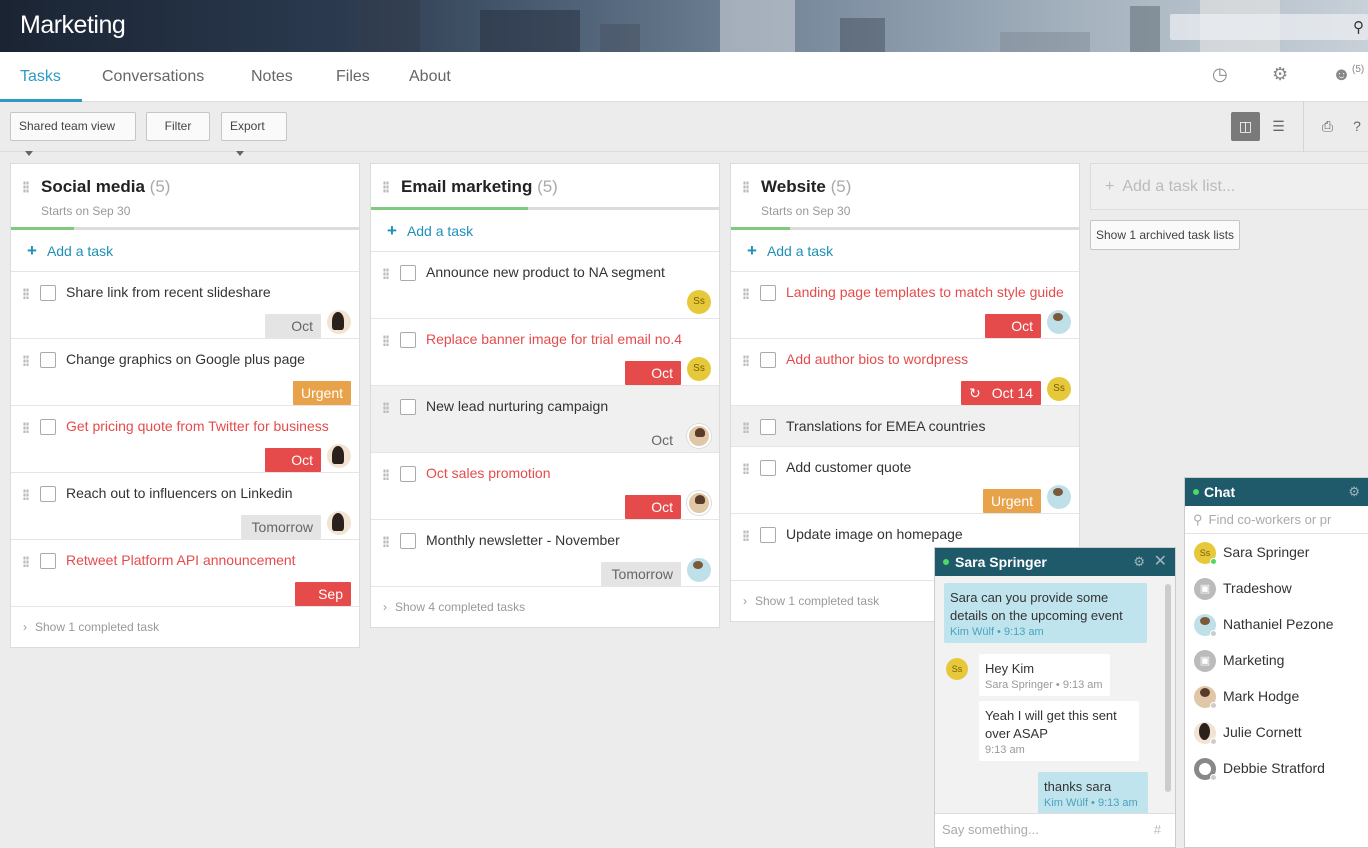  Describe the element at coordinates (1160, 562) in the screenshot. I see `close-icon: ✕` at that location.